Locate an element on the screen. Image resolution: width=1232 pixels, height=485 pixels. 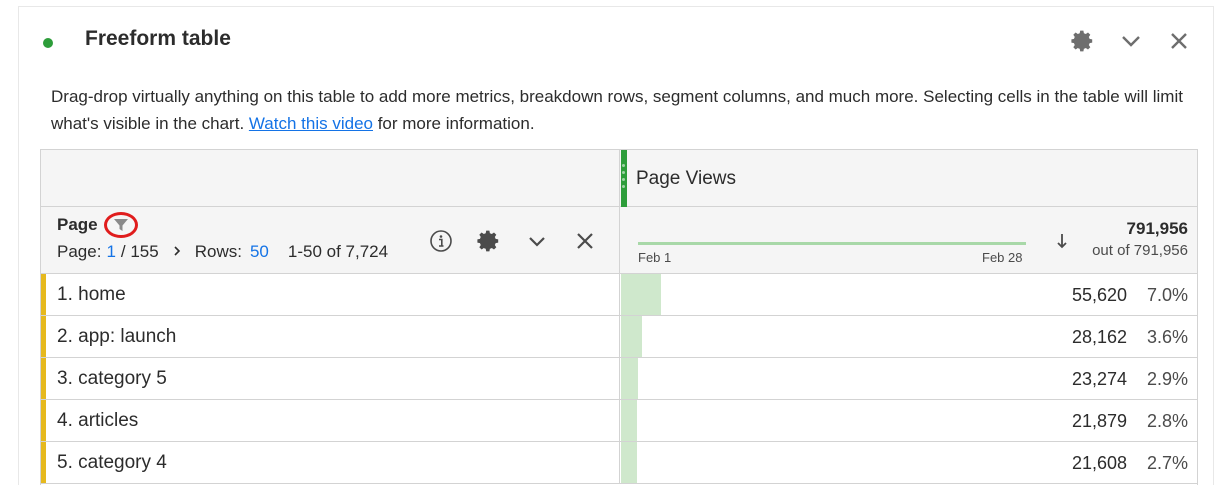
next-page-icon is located at coordinates (177, 252).